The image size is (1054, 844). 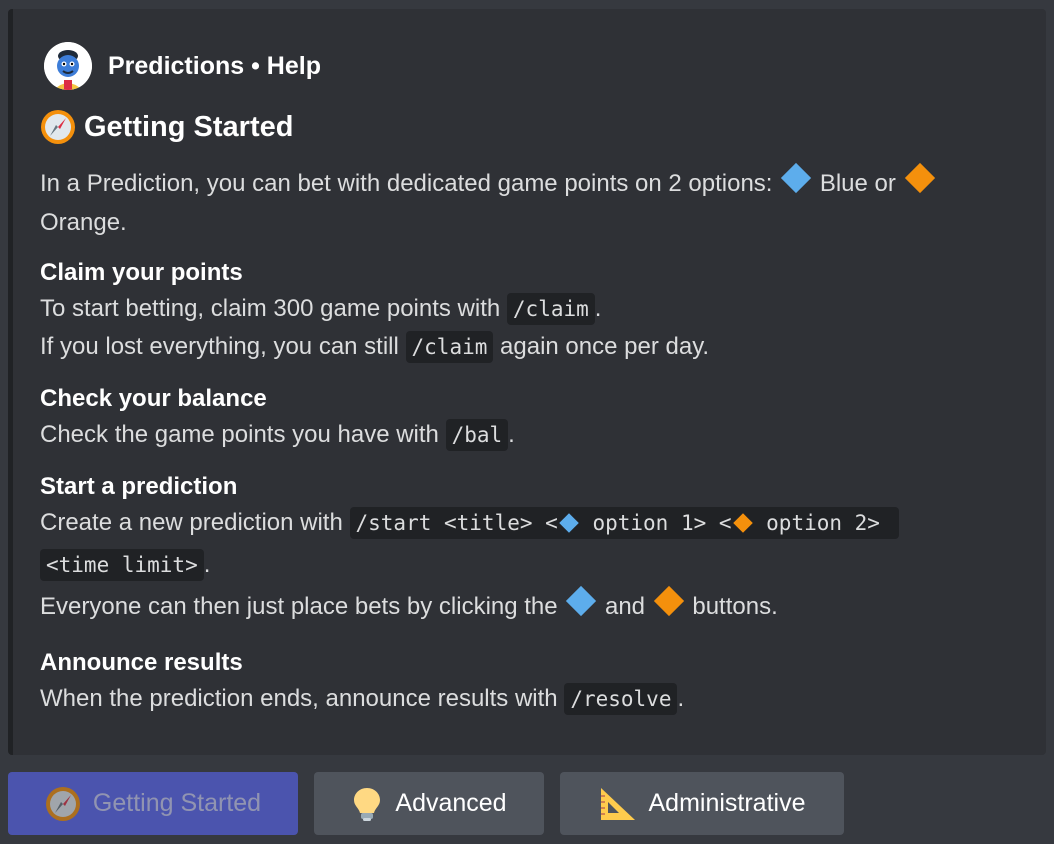 I want to click on field-name: Start a prediction, so click(x=139, y=486).